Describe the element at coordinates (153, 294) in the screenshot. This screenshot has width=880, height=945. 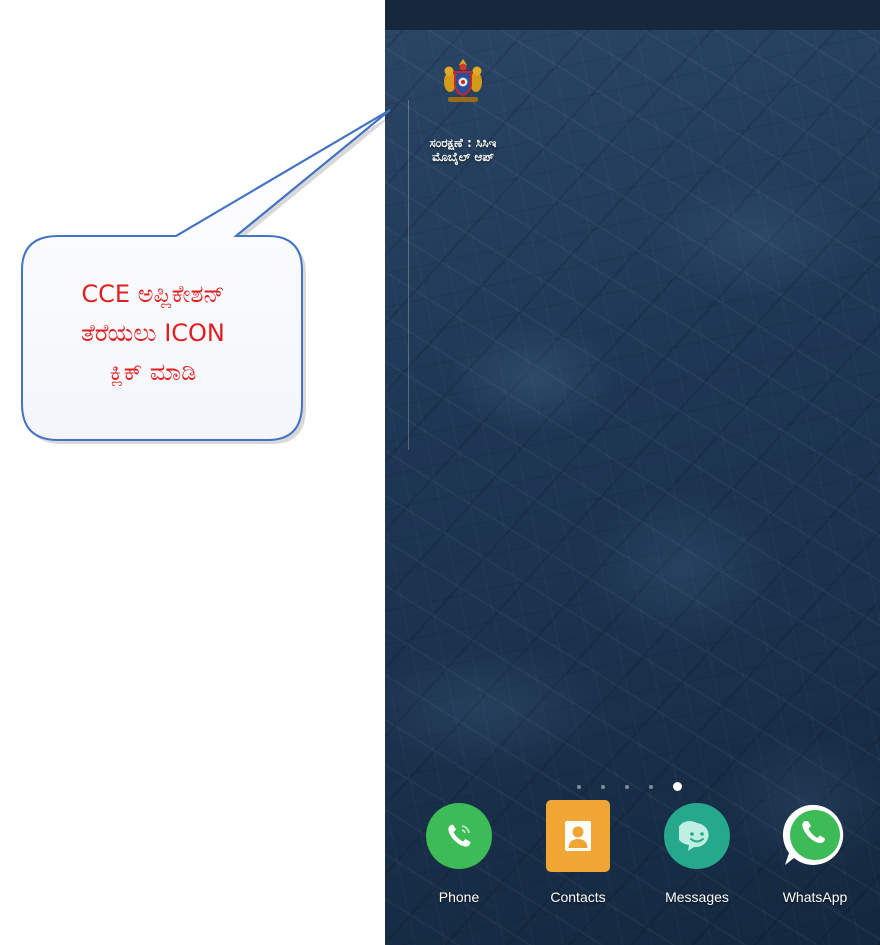
I see `callout-line1: CCE ಅಪ್ಲಿಕೇಶನ್` at that location.